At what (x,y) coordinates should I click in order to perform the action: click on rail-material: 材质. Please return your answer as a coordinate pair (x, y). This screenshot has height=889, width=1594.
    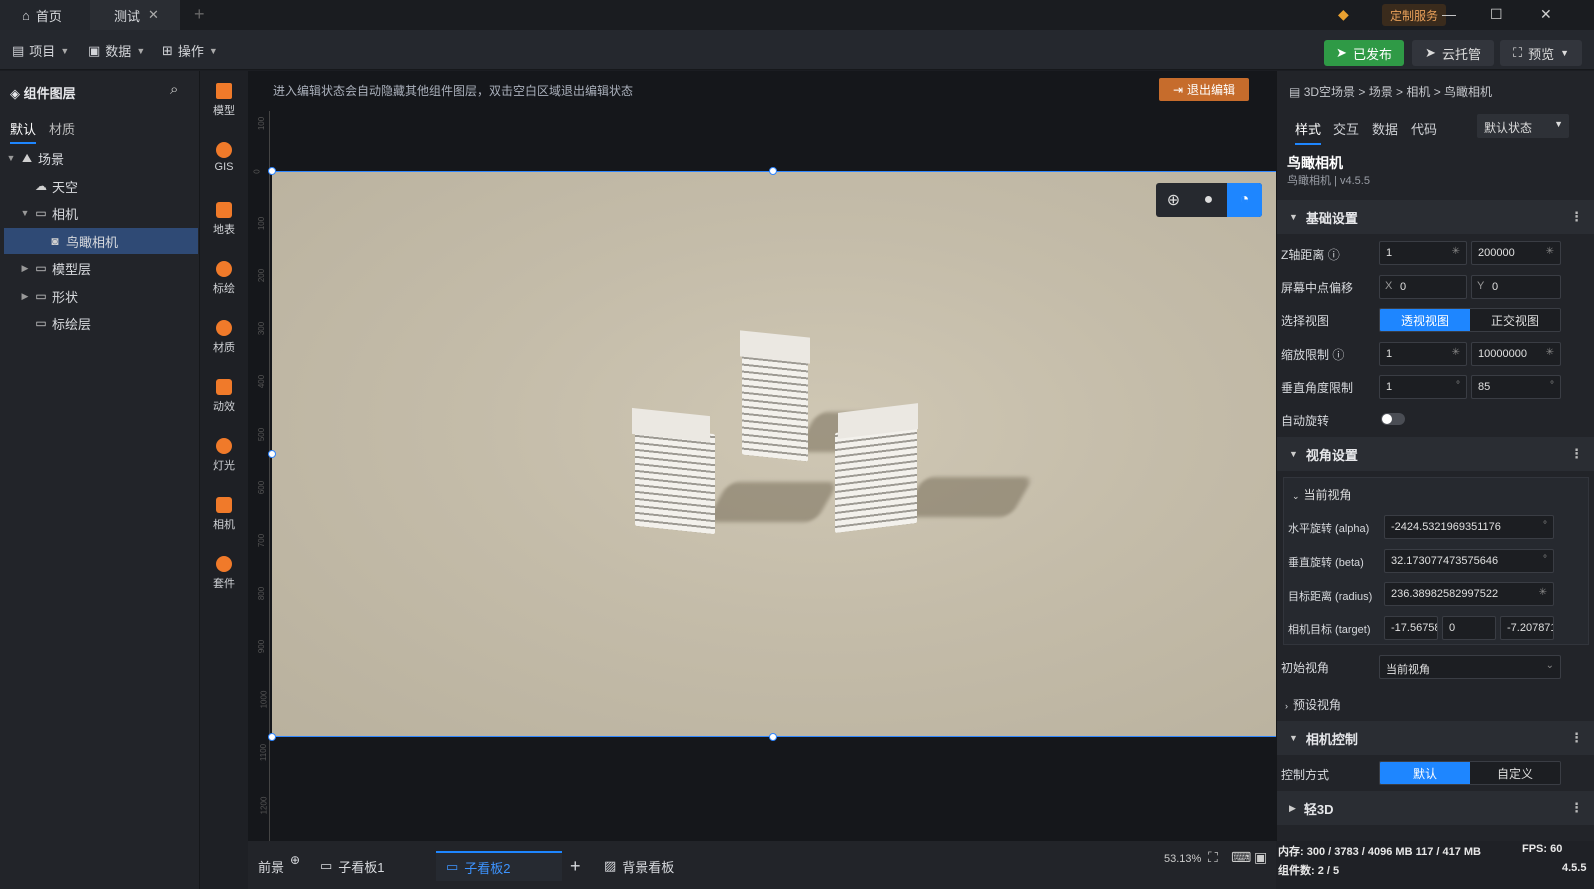
    Looking at the image, I should click on (224, 337).